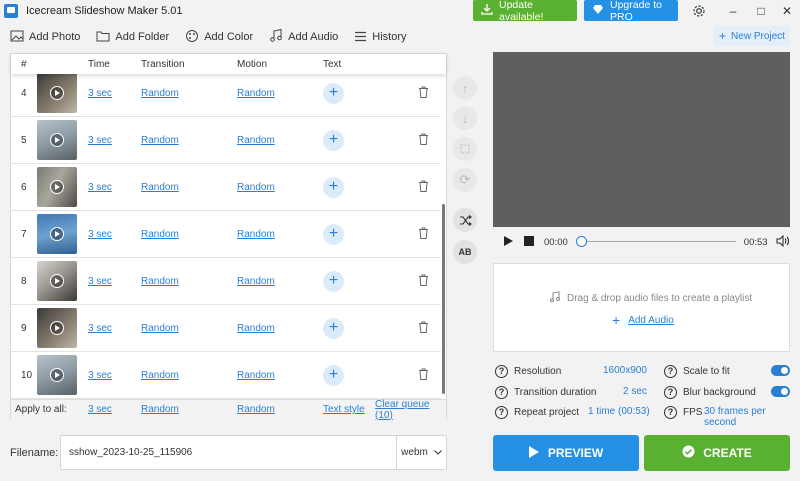 This screenshot has height=481, width=800. What do you see at coordinates (733, 11) in the screenshot?
I see `minimize-icon: –` at bounding box center [733, 11].